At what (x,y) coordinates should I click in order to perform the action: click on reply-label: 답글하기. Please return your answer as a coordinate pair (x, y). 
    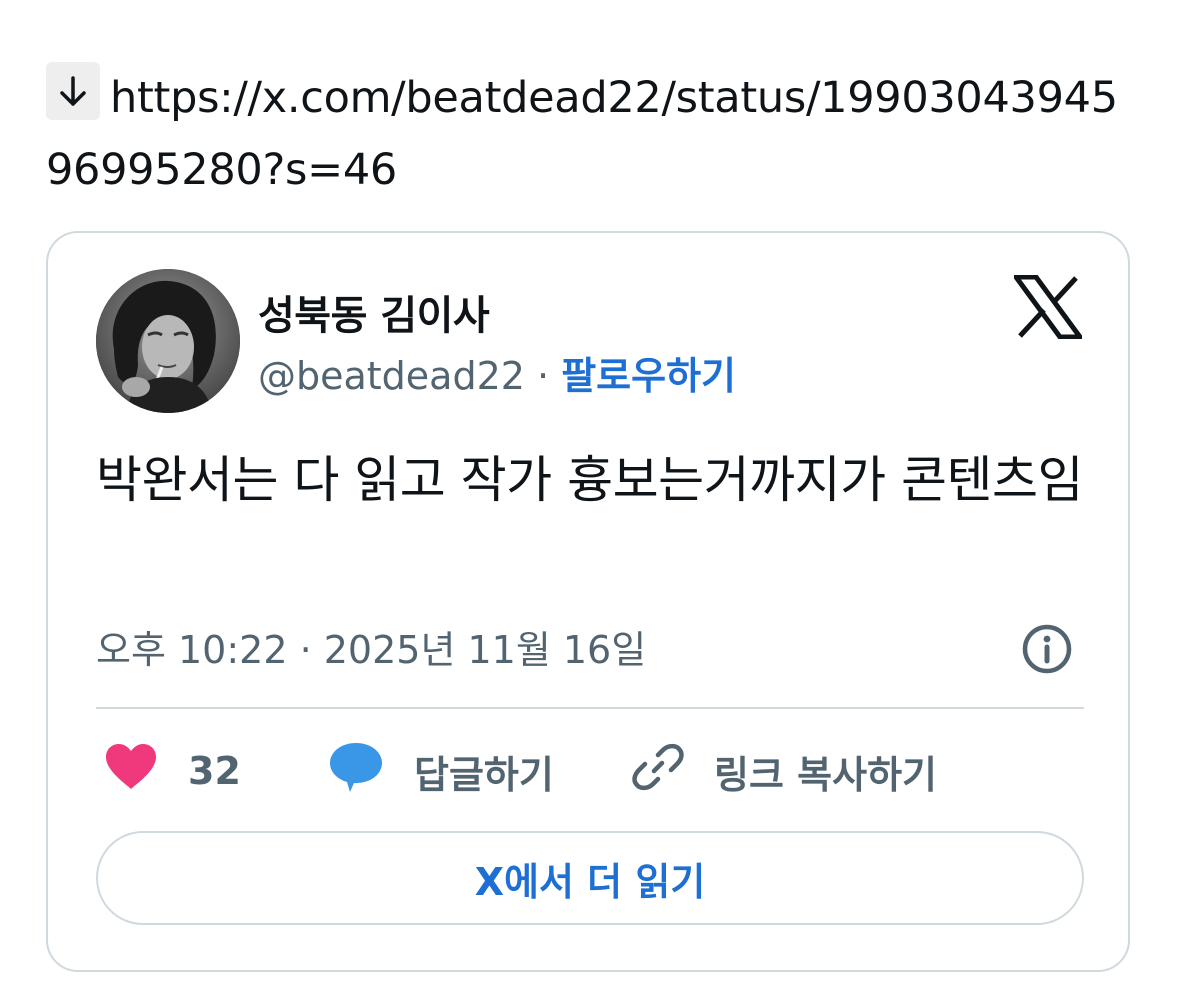
    Looking at the image, I should click on (484, 774).